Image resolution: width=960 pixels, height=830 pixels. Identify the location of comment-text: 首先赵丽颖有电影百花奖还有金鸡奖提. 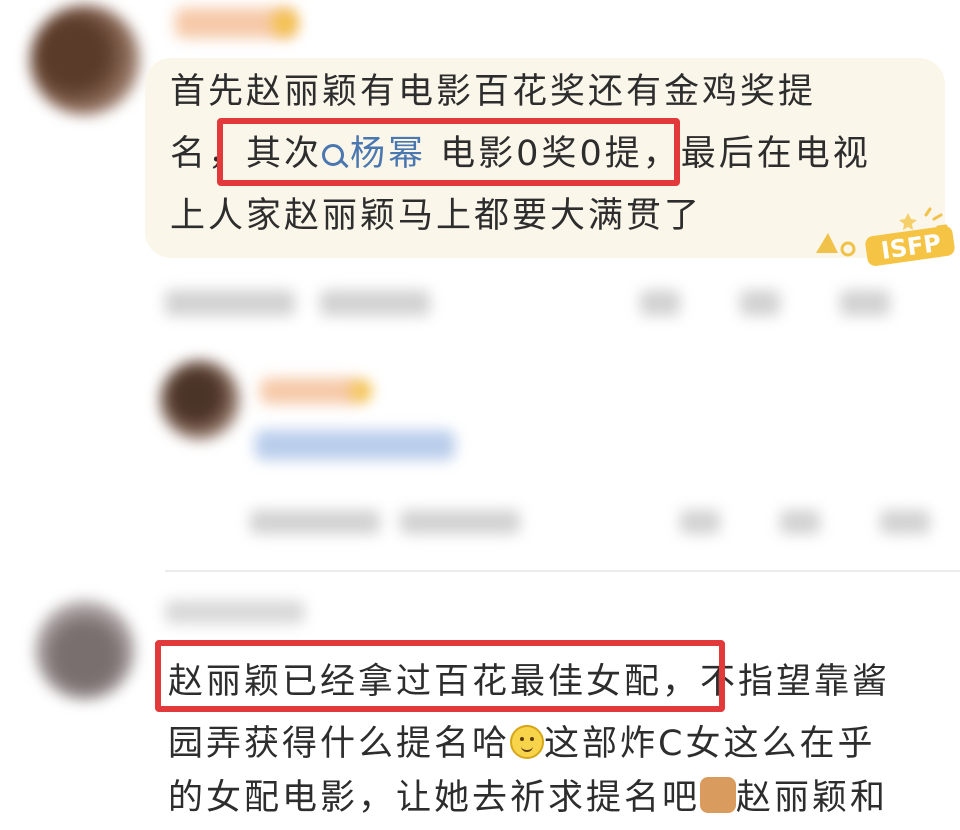
(493, 92).